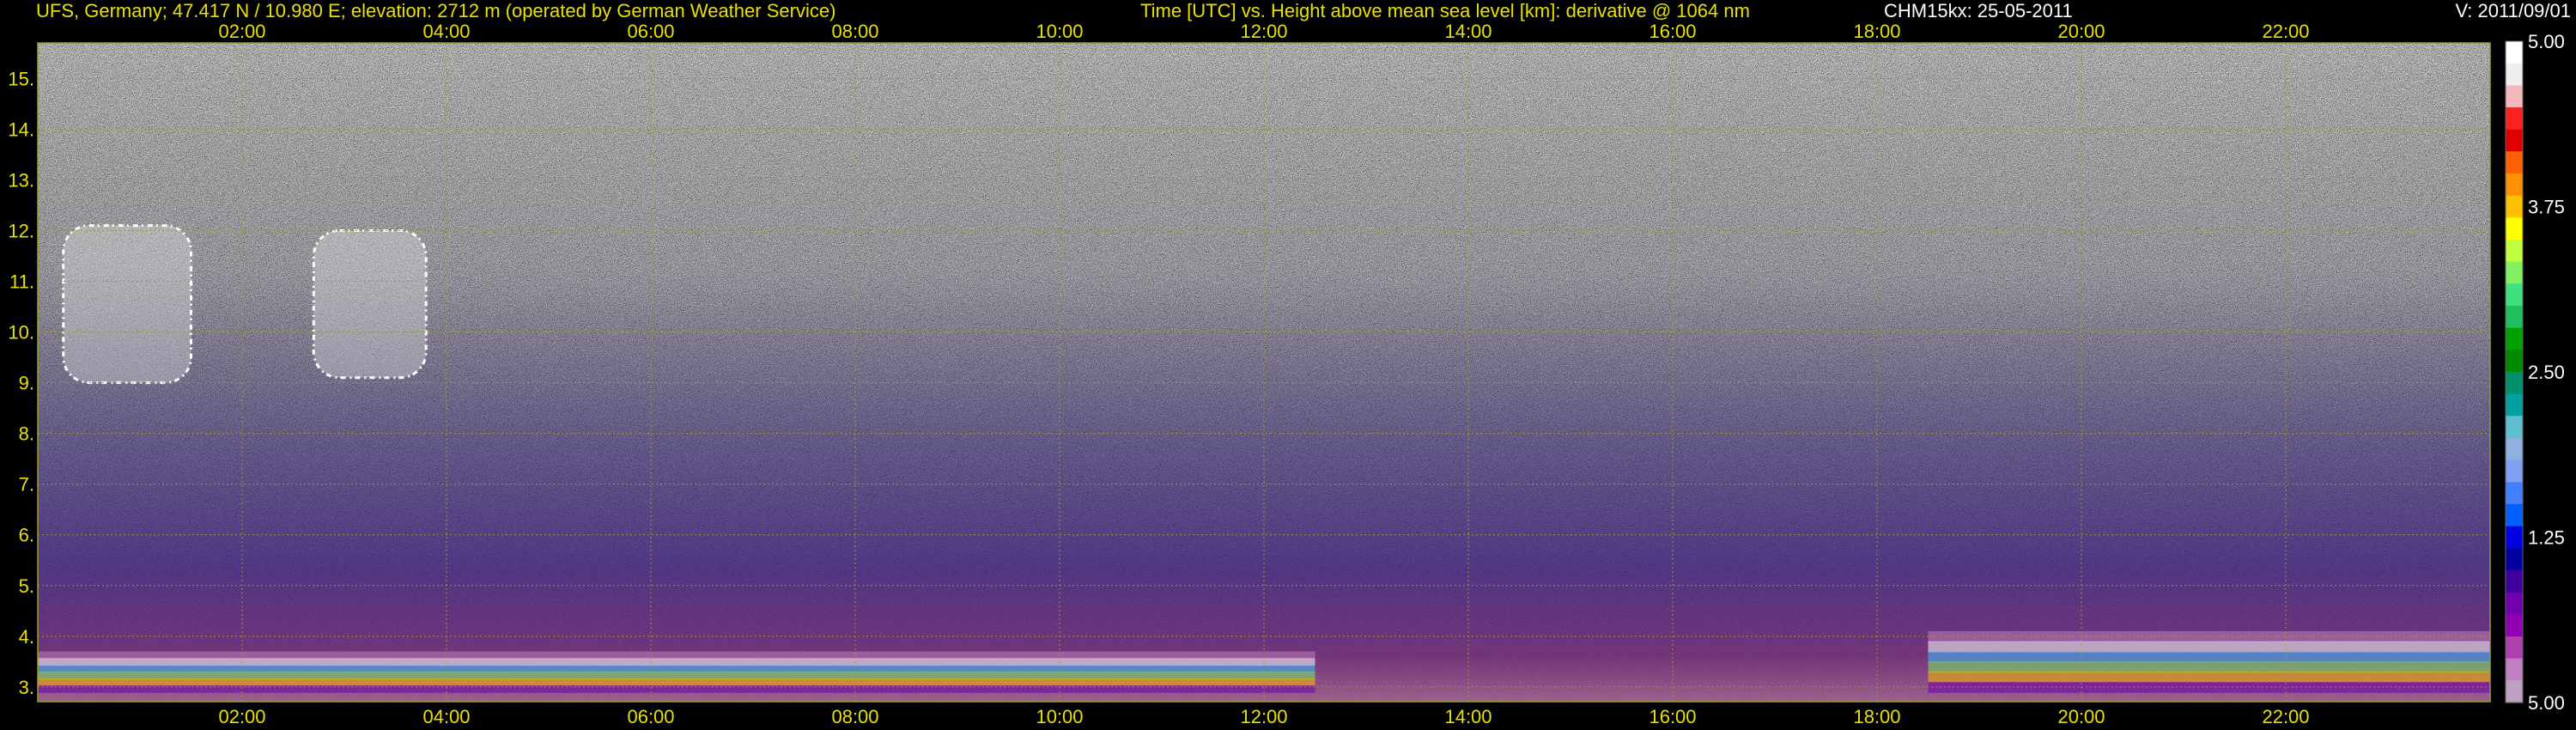 This screenshot has width=2576, height=730. I want to click on x-tick-label-top: 14:00, so click(1468, 31).